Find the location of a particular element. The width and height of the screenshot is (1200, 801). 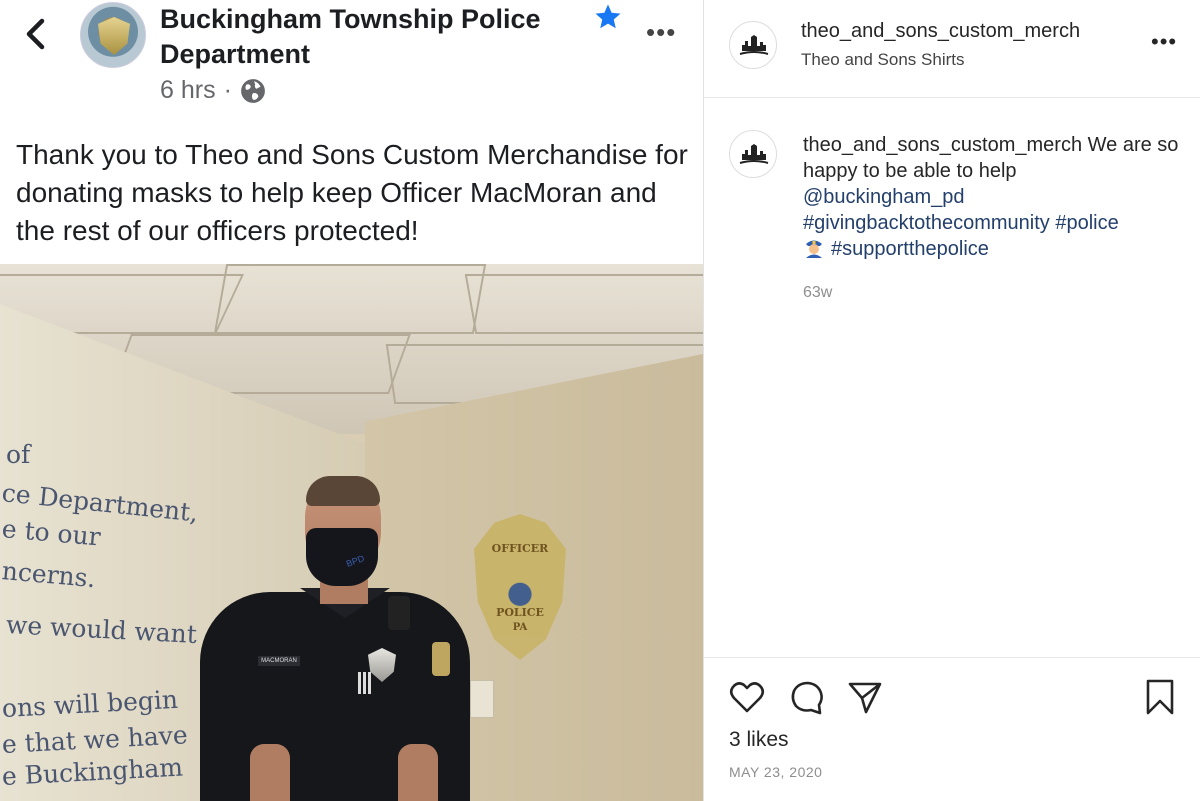

hashtag-link: #supportthepolice is located at coordinates (910, 249).